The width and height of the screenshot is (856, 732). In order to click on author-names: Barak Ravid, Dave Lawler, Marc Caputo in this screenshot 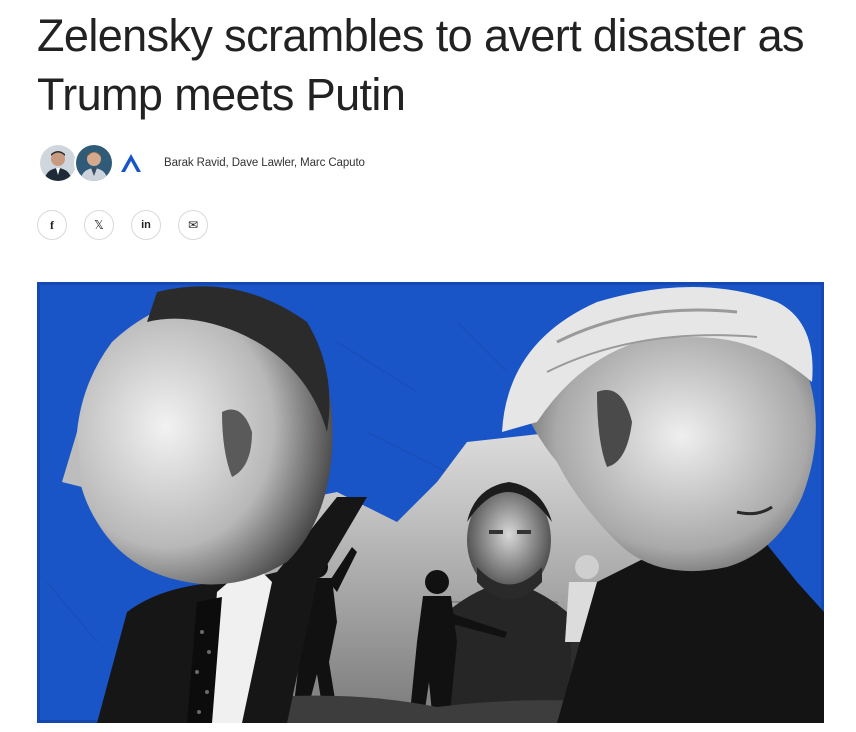, I will do `click(264, 163)`.